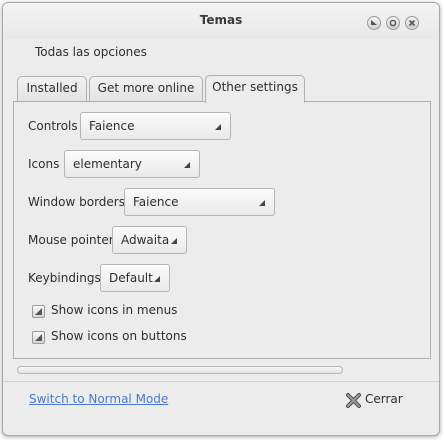 This screenshot has width=444, height=440. What do you see at coordinates (98, 399) in the screenshot?
I see `switch-to-normal-mode-link: Switch to Normal Mode` at bounding box center [98, 399].